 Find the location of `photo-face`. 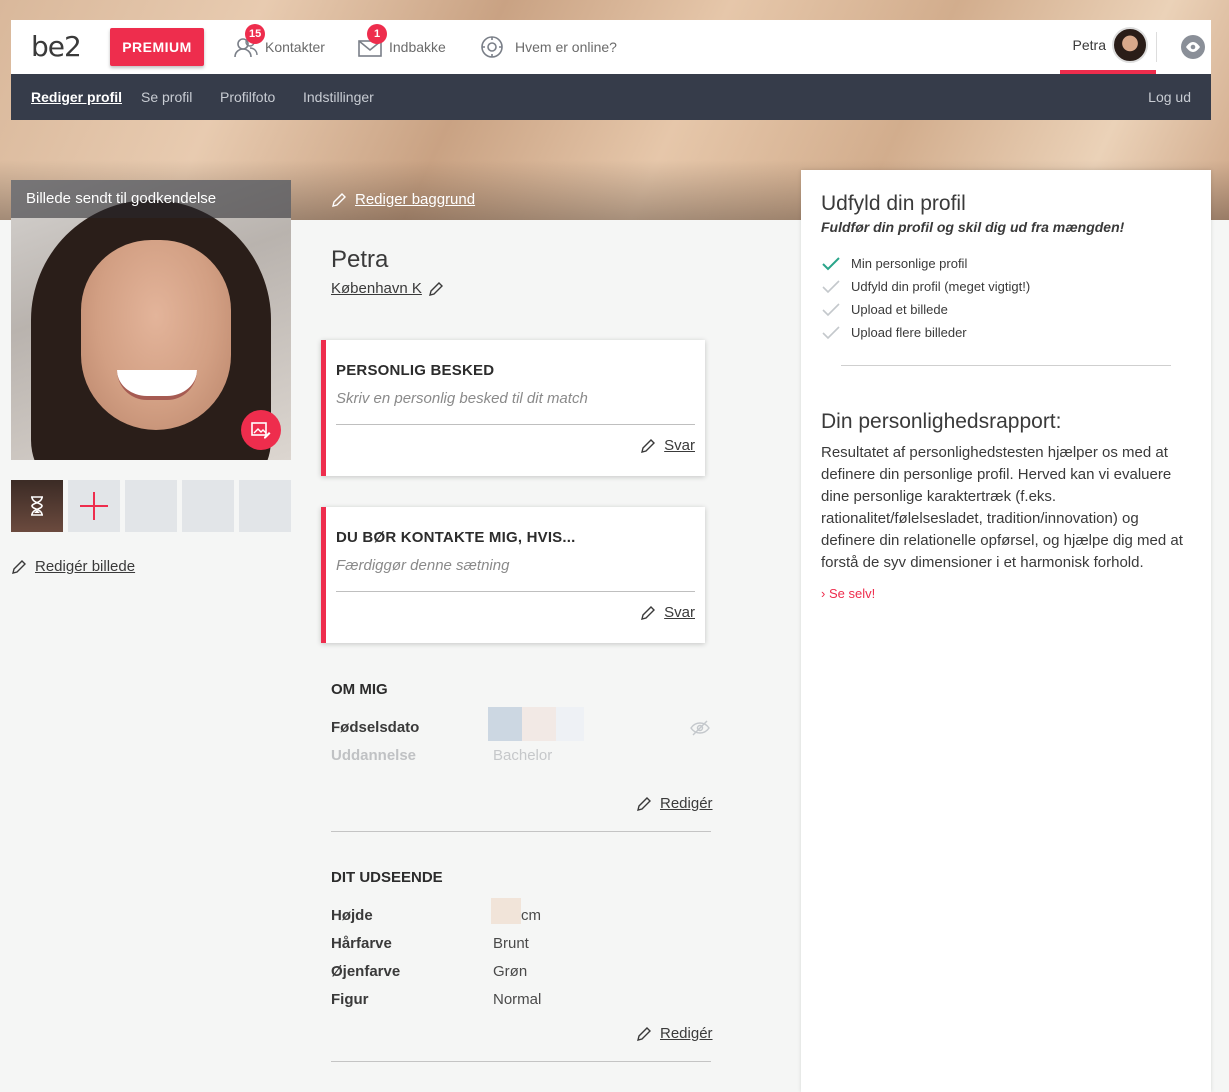

photo-face is located at coordinates (156, 335).